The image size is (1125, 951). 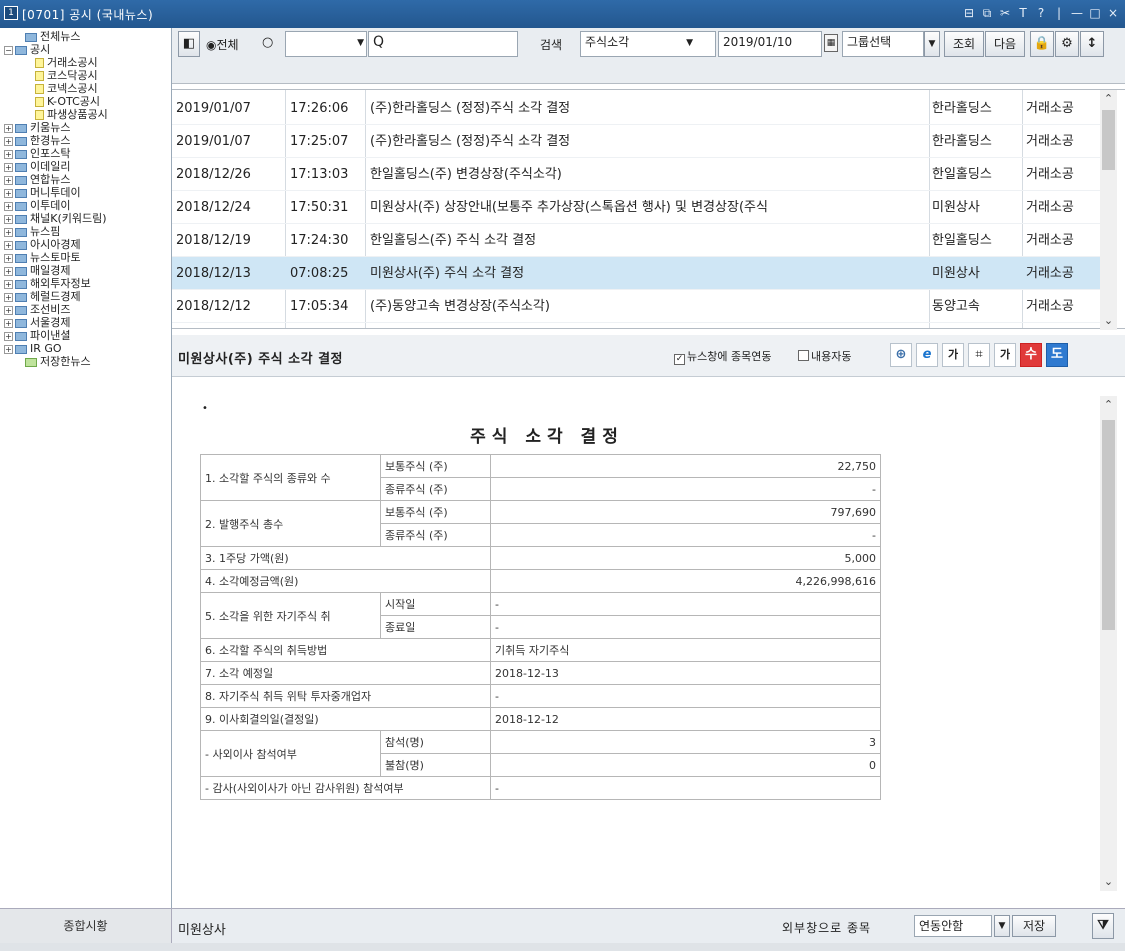 What do you see at coordinates (1034, 926) in the screenshot?
I see `save-button: 저장` at bounding box center [1034, 926].